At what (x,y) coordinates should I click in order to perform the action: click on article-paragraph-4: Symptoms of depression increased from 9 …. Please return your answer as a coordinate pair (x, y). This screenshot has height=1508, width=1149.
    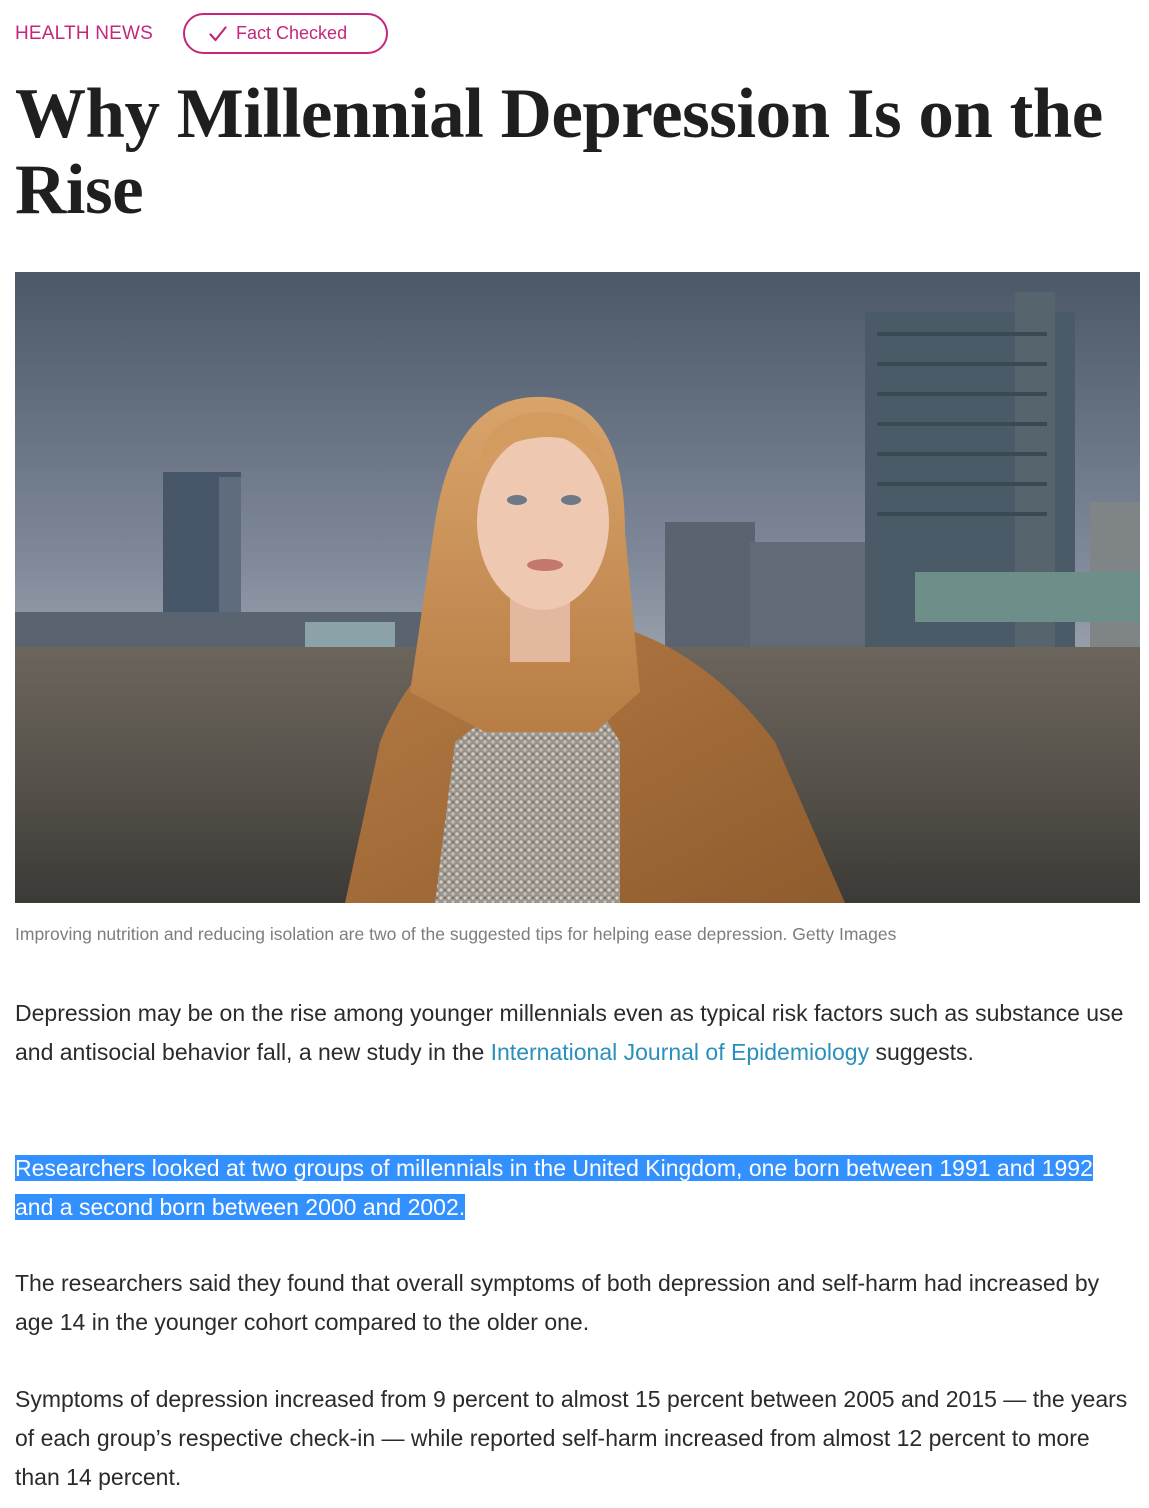
    Looking at the image, I should click on (571, 1438).